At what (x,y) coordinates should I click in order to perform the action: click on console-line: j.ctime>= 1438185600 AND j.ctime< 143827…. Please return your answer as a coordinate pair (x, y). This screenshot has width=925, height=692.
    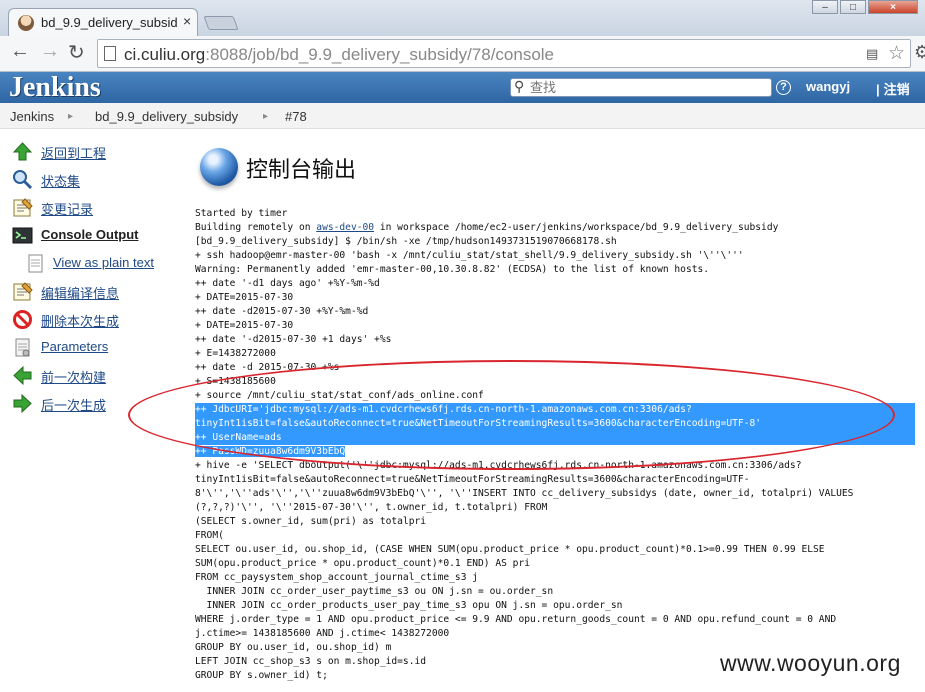
    Looking at the image, I should click on (322, 633).